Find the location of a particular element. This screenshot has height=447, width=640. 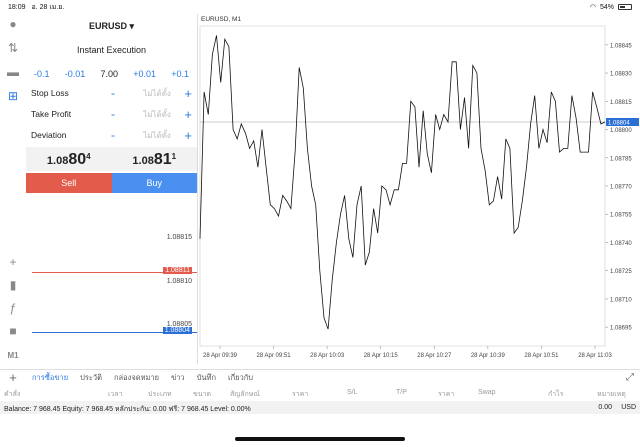

symbol-selector: EURUSD ▾ is located at coordinates (111, 26).